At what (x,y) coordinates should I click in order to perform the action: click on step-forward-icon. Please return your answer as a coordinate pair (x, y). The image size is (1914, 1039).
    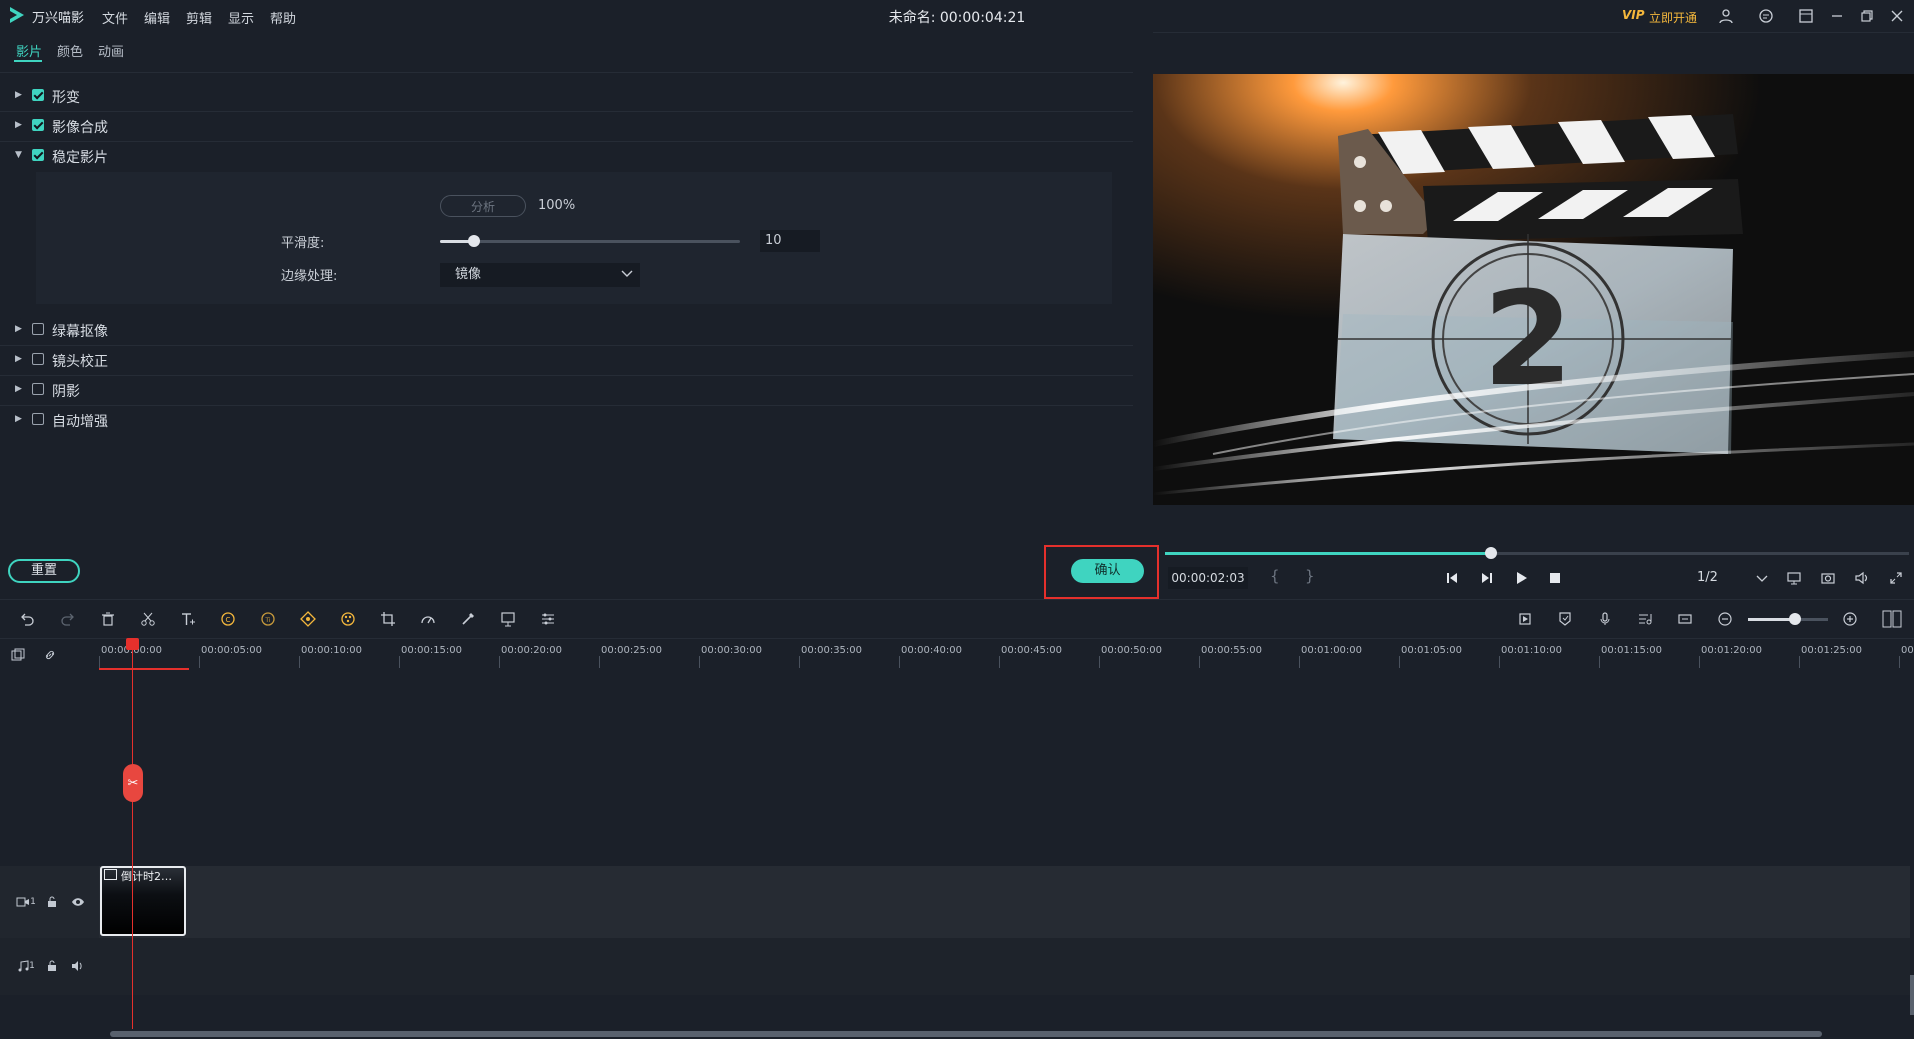
    Looking at the image, I should click on (1487, 578).